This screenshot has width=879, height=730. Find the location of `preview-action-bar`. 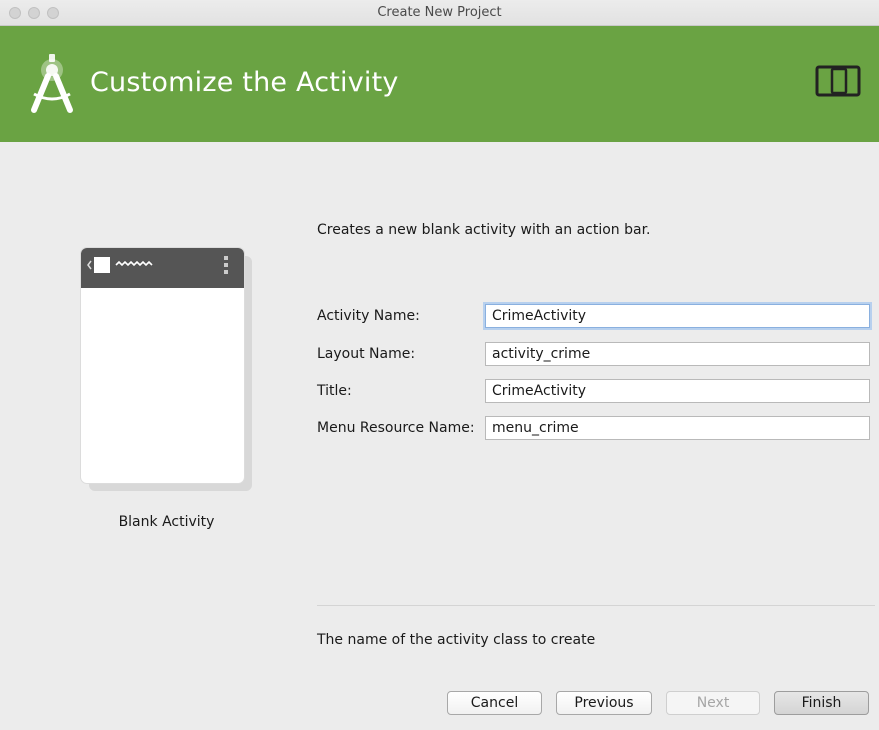

preview-action-bar is located at coordinates (162, 268).